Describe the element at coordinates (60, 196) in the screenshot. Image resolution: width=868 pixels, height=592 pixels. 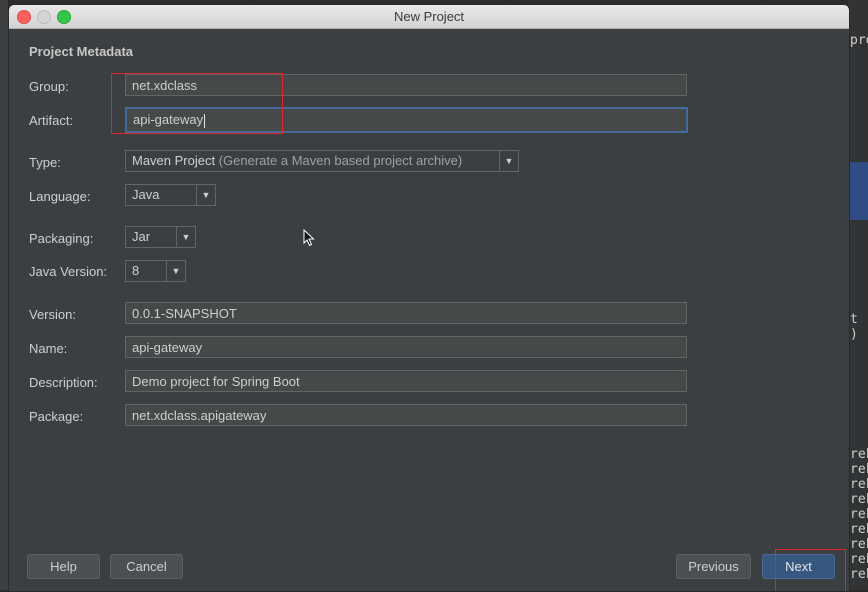
I see `language-label: Language:` at that location.